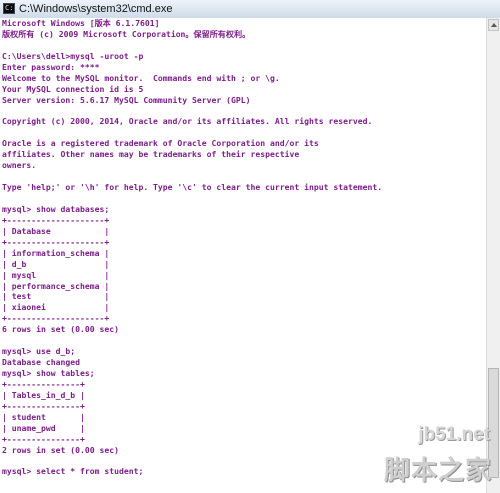  I want to click on console-line: | mysql |, so click(56, 274).